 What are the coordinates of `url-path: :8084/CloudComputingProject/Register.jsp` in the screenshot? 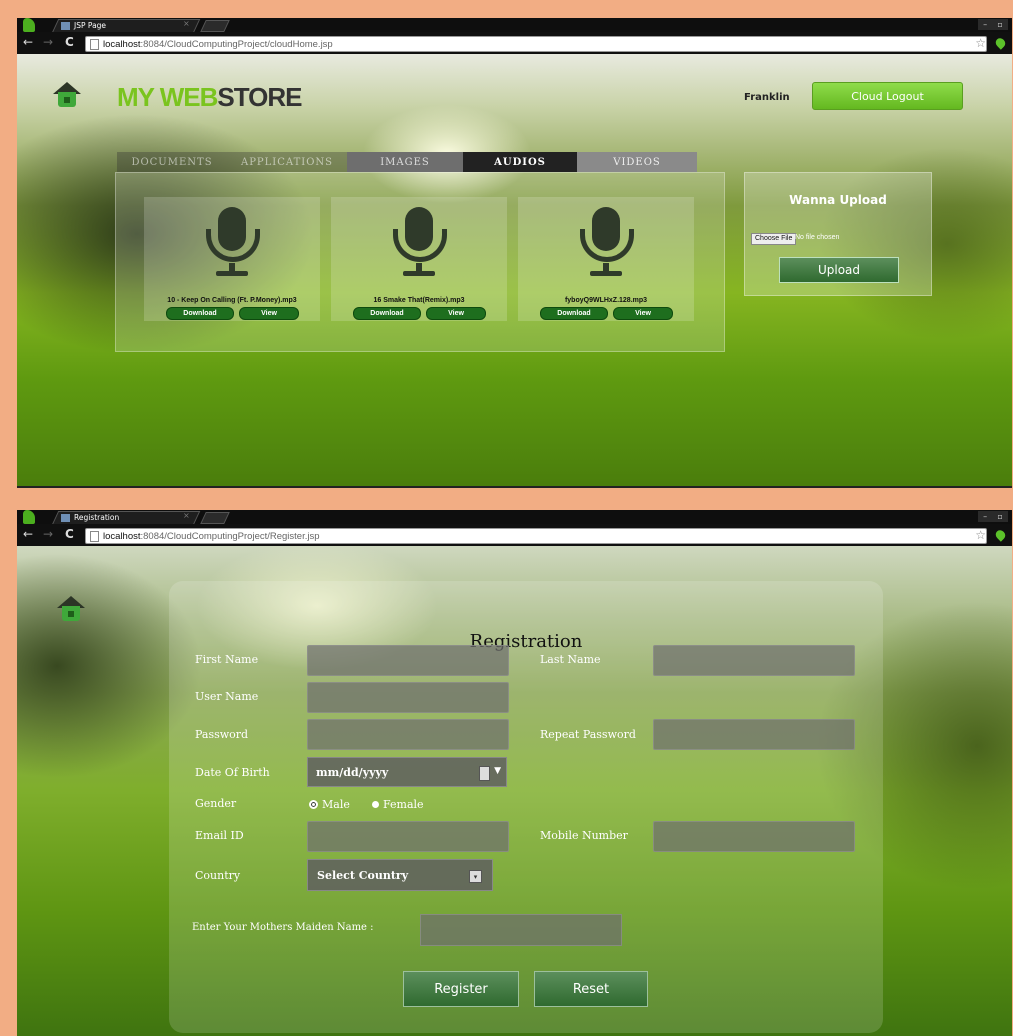 It's located at (230, 536).